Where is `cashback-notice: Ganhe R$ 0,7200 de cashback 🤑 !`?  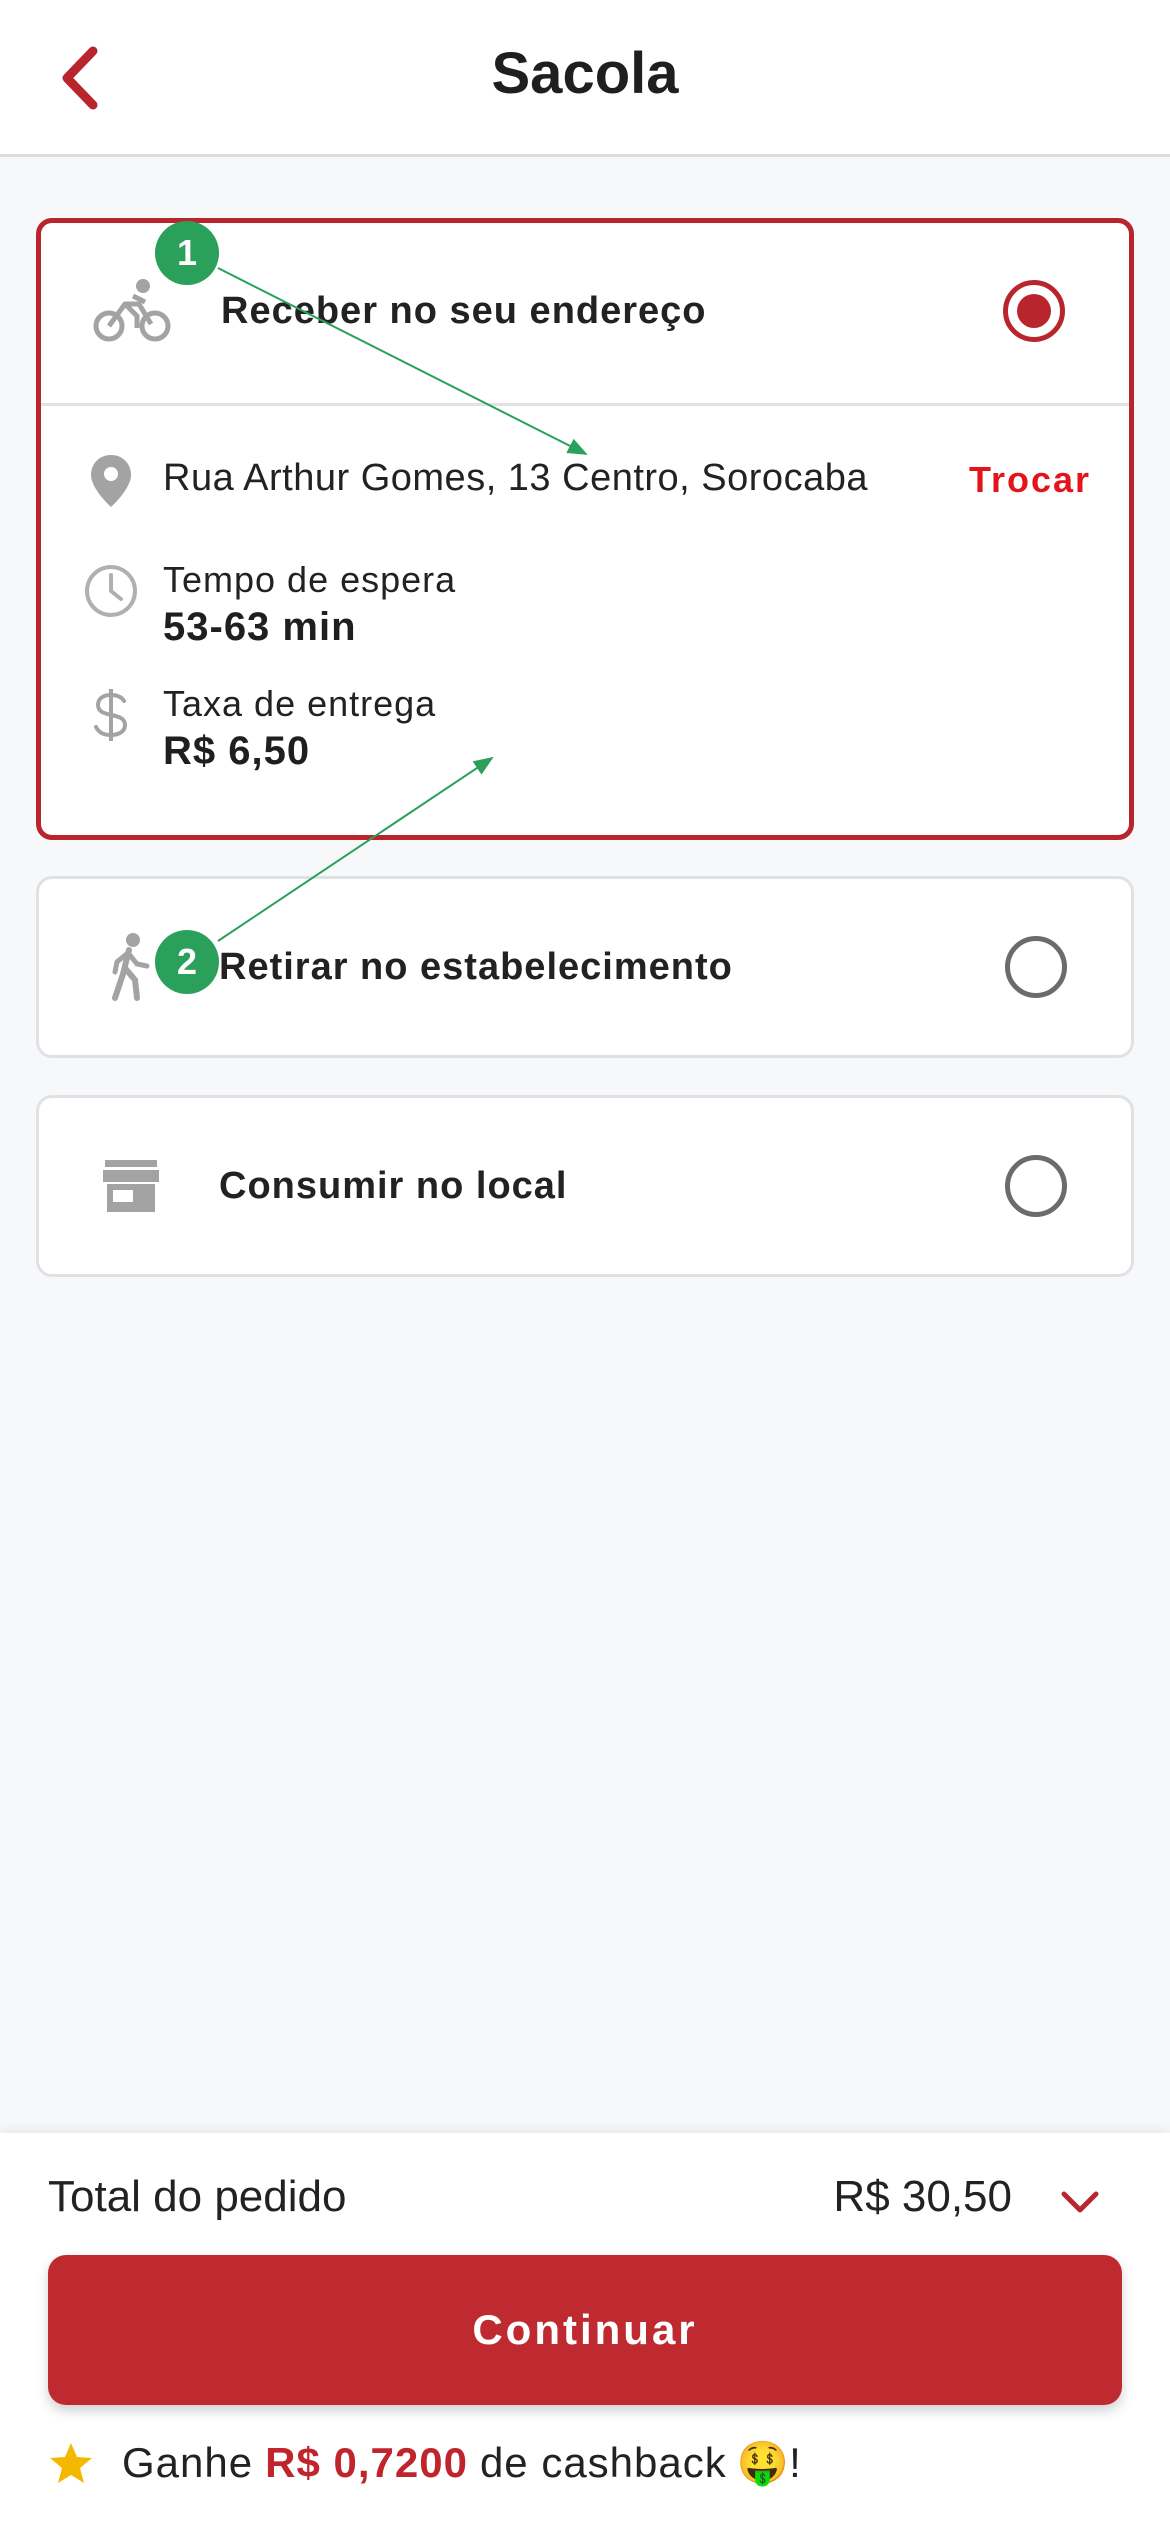
cashback-notice: Ganhe R$ 0,7200 de cashback 🤑 ! is located at coordinates (424, 2463).